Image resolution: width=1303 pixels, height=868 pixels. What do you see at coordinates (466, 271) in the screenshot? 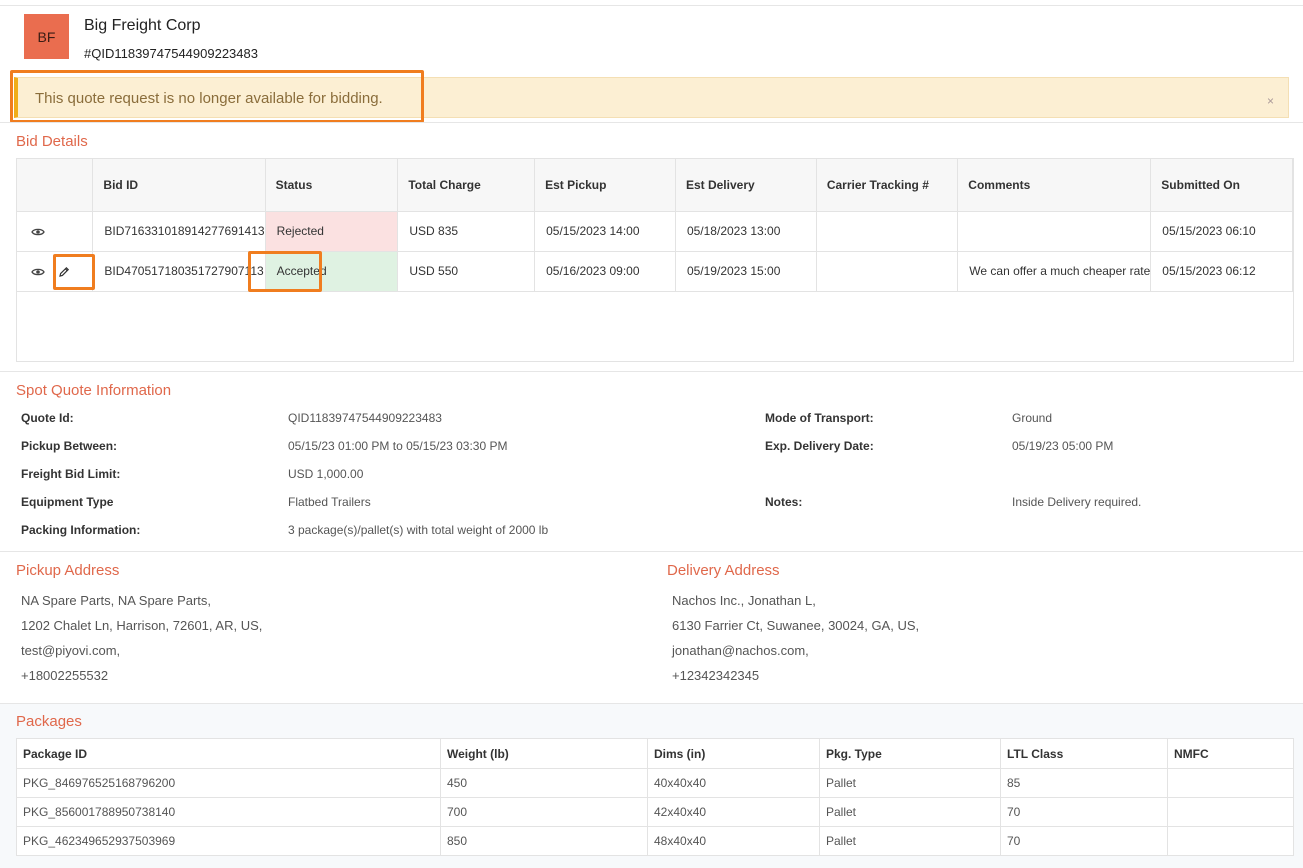
I see `total-charge: USD 550` at bounding box center [466, 271].